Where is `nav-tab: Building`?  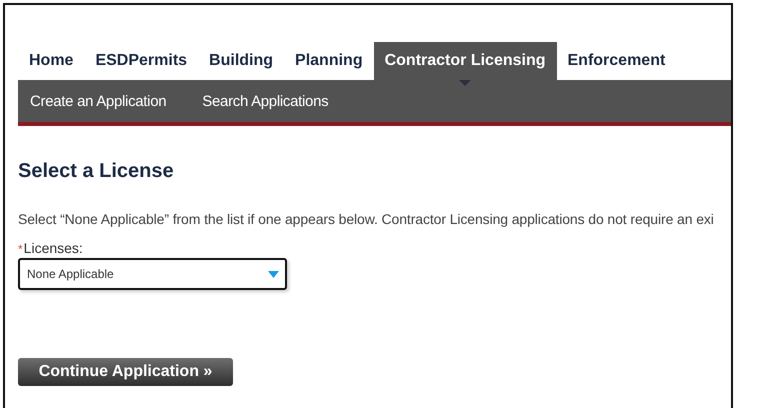
nav-tab: Building is located at coordinates (241, 61).